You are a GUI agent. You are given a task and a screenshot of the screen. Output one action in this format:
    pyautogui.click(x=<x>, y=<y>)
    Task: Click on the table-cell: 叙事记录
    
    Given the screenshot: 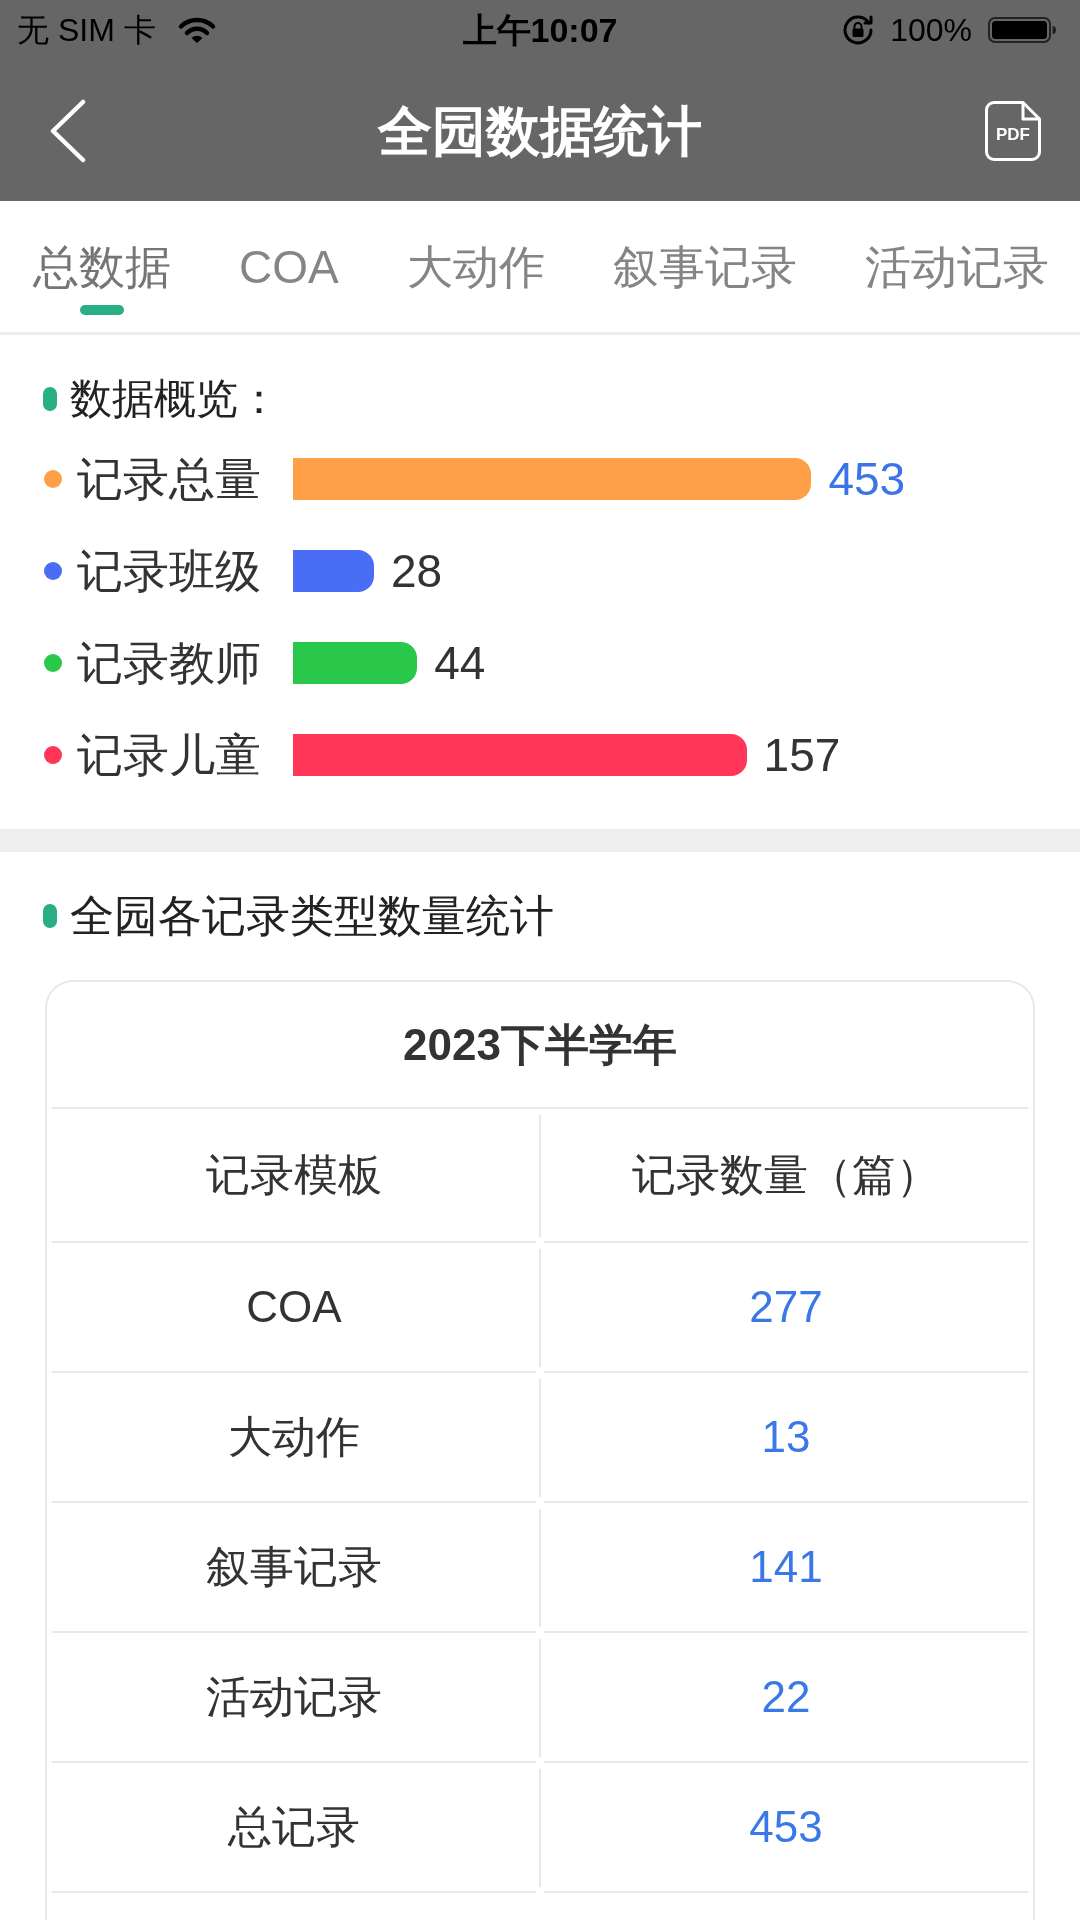 What is the action you would take?
    pyautogui.click(x=294, y=1568)
    